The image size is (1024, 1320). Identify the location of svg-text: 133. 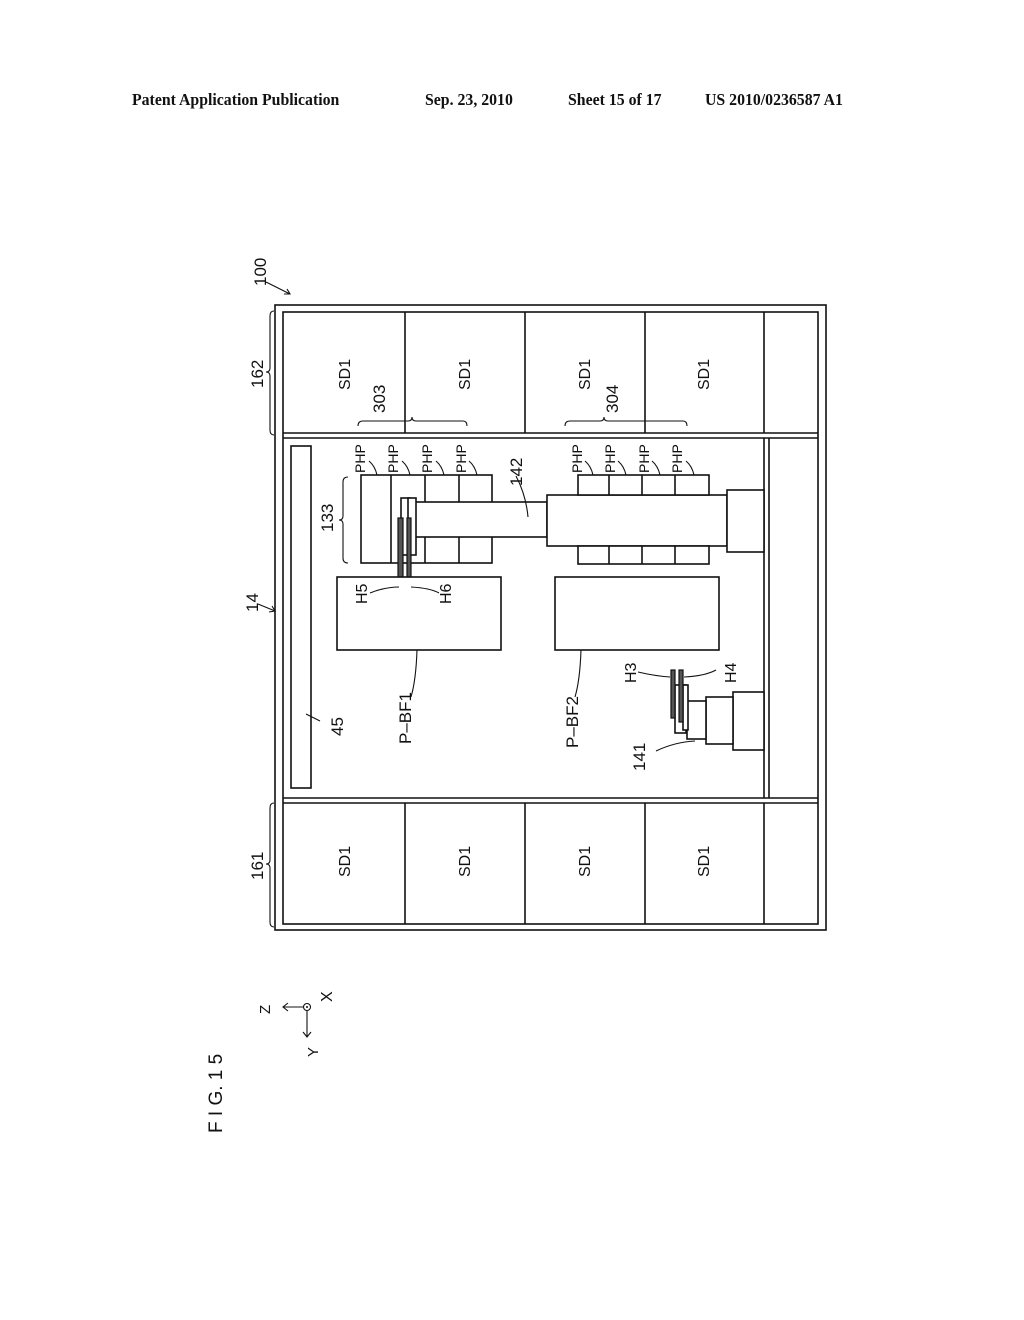
(327, 518).